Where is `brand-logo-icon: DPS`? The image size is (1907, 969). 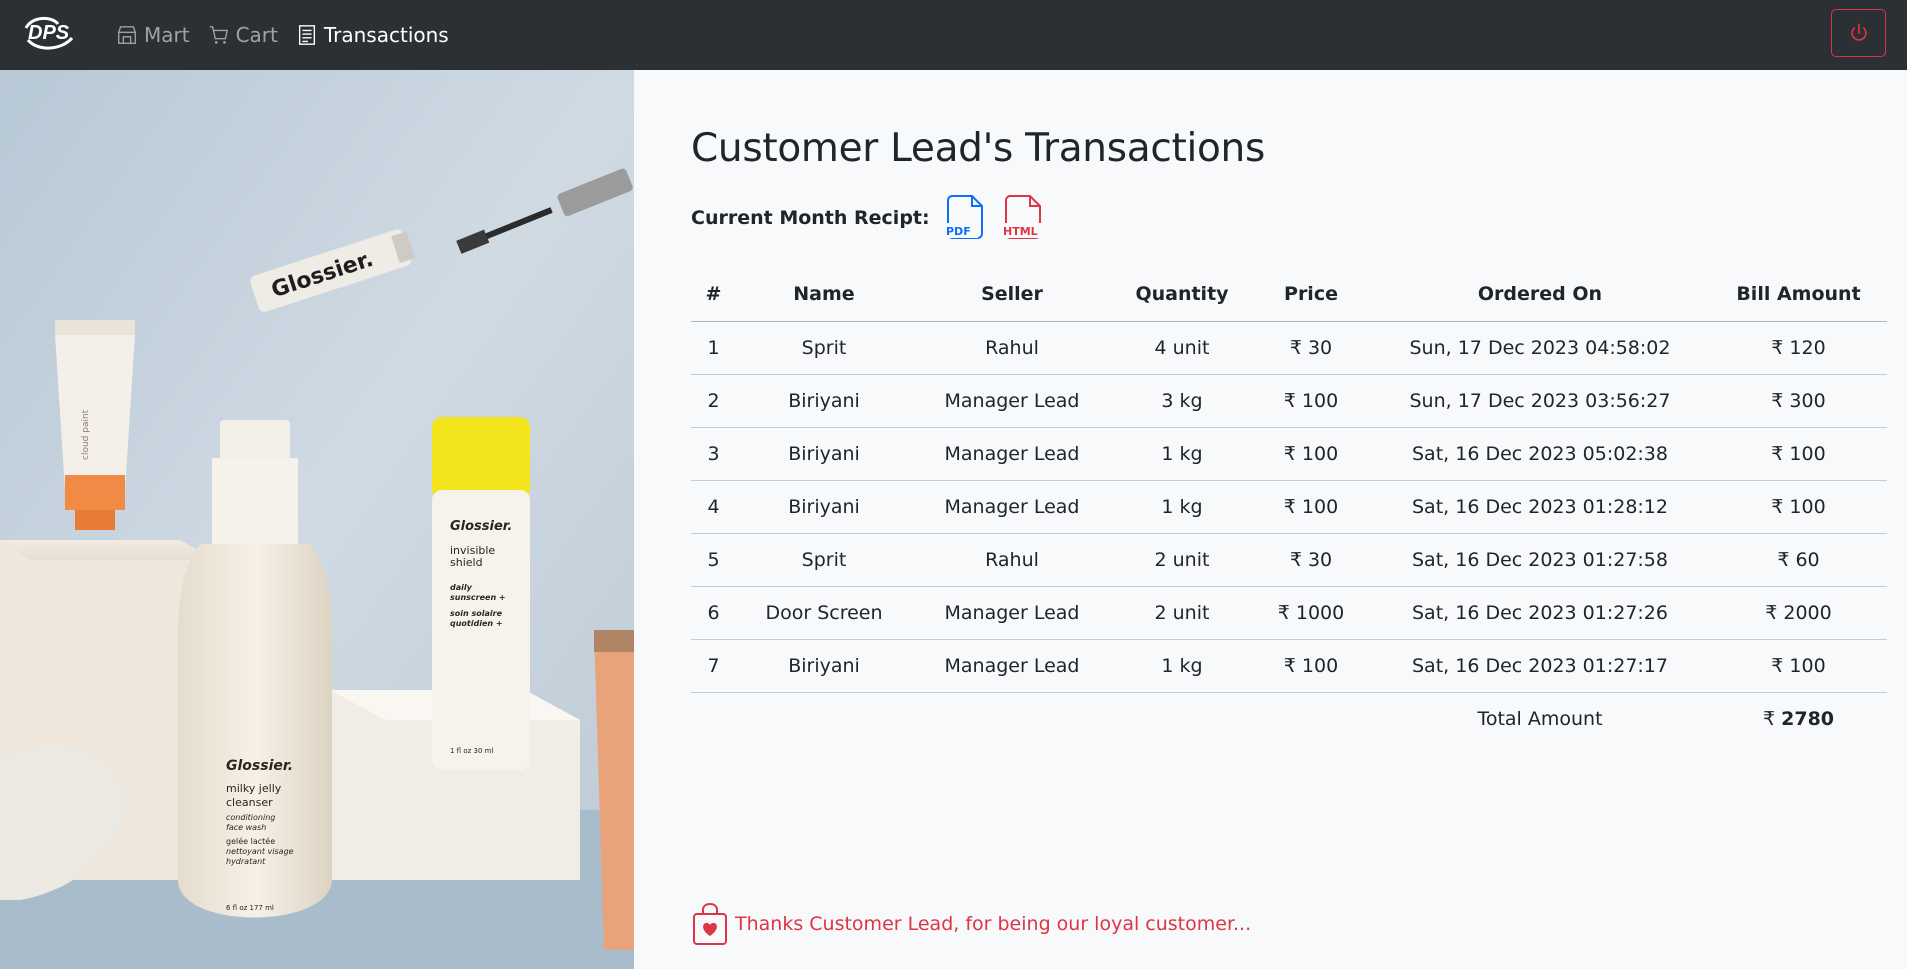 brand-logo-icon: DPS is located at coordinates (49, 33).